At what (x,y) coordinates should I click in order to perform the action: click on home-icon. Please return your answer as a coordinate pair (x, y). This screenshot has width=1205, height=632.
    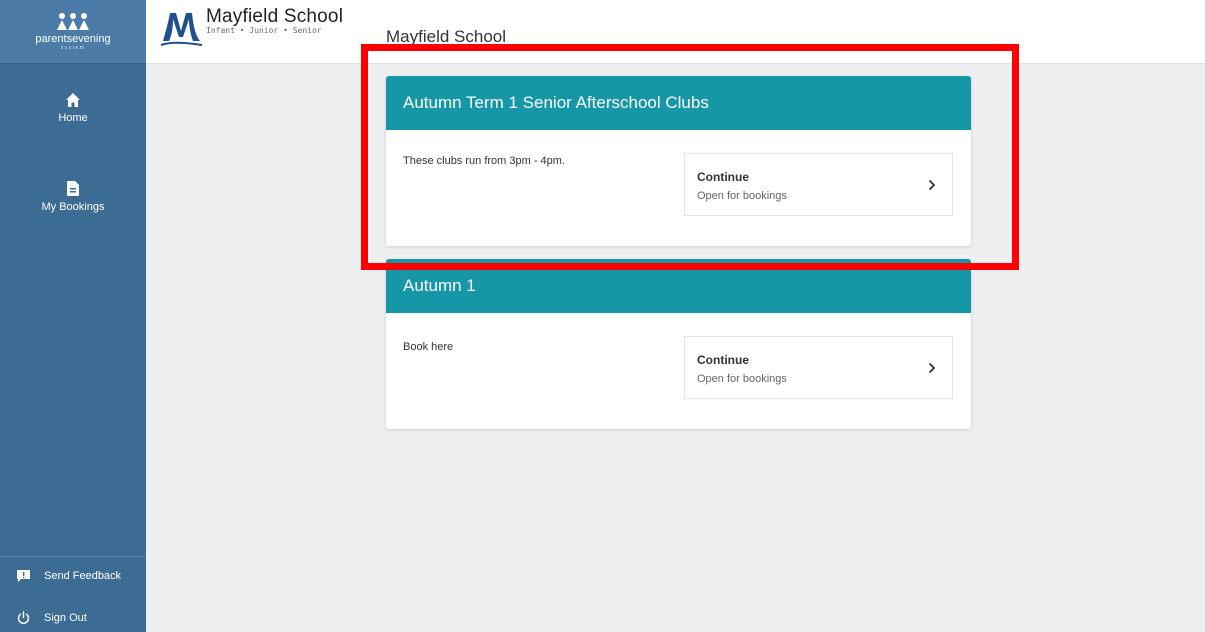
    Looking at the image, I should click on (73, 100).